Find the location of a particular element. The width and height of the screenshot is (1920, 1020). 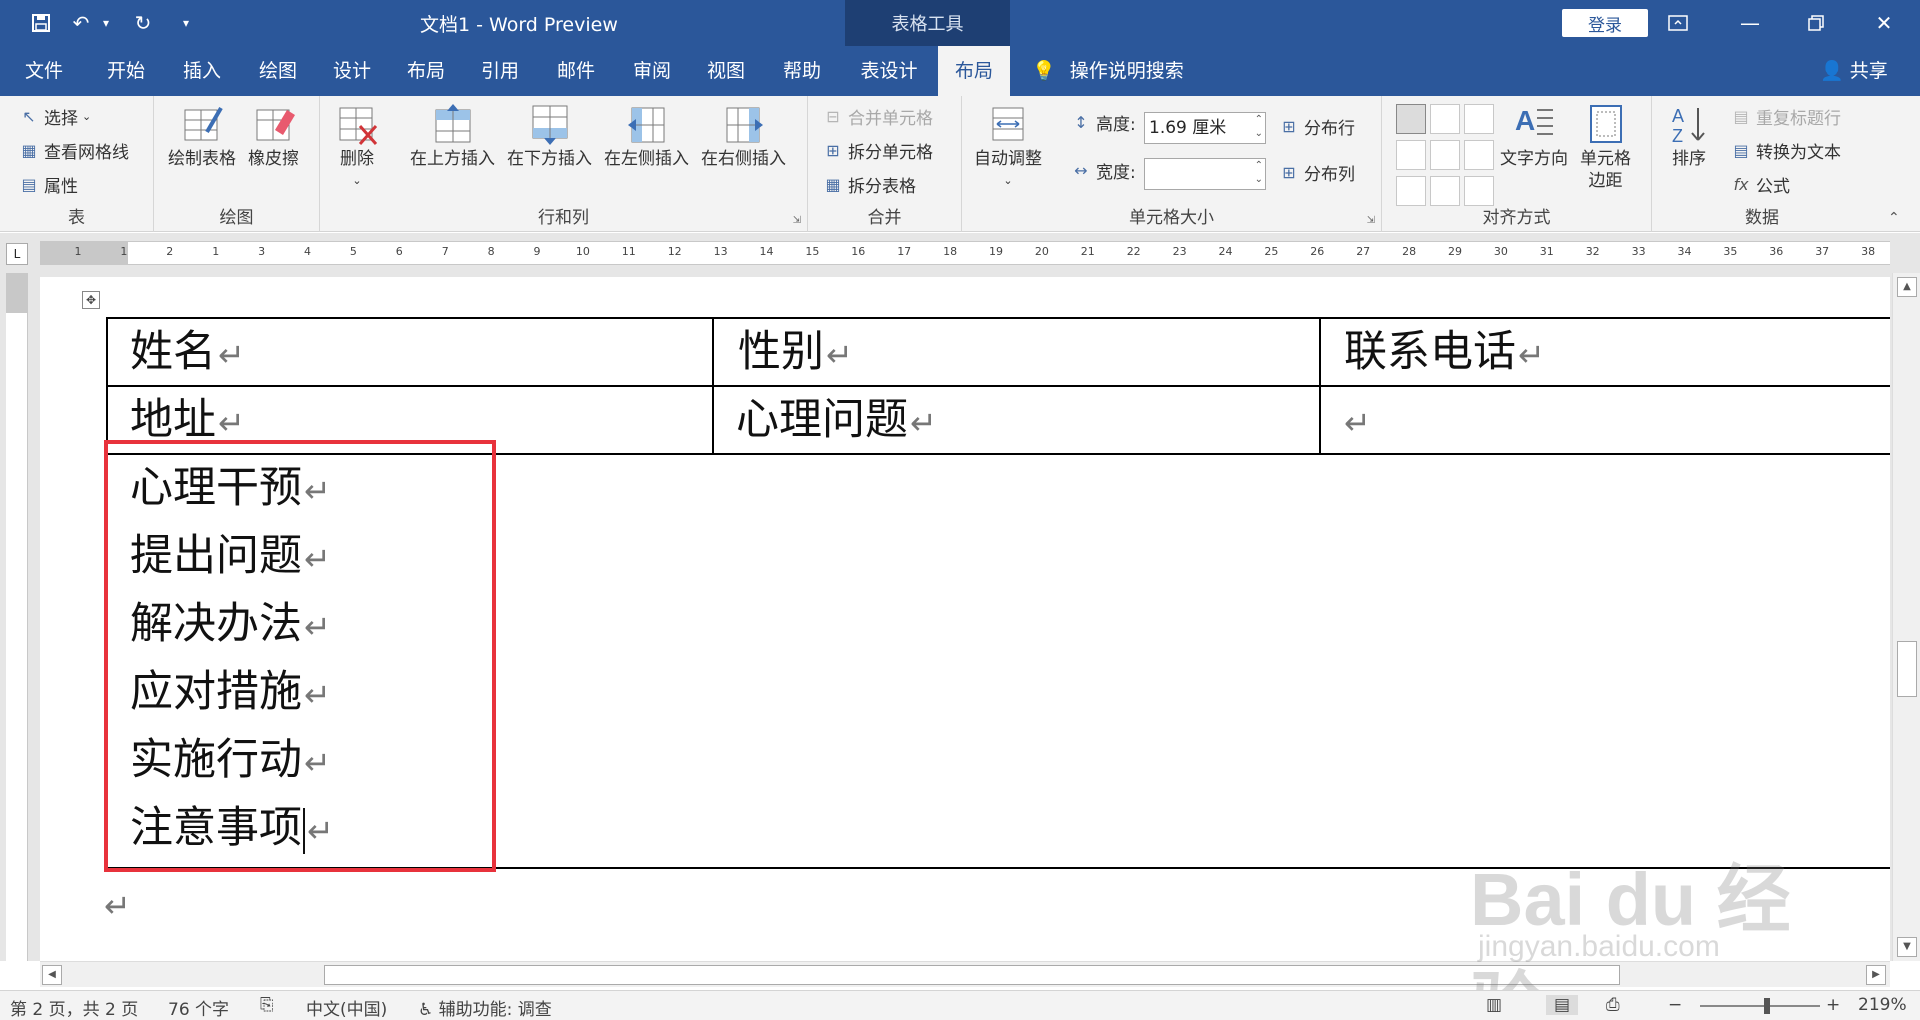

split-cells-button: ⊞ 拆分单元格 is located at coordinates (877, 150).